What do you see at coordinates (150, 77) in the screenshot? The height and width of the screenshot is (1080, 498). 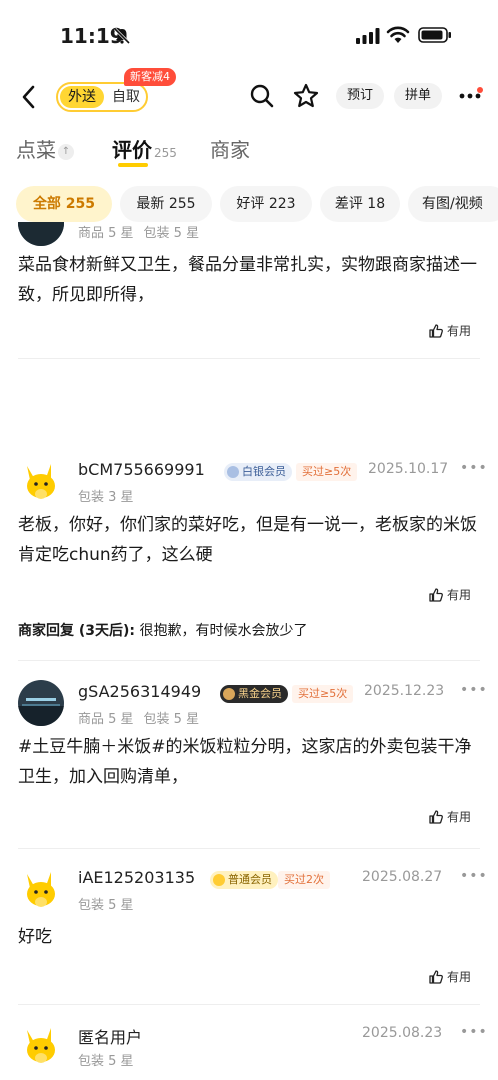 I see `new-customer-badge: 新客减4` at bounding box center [150, 77].